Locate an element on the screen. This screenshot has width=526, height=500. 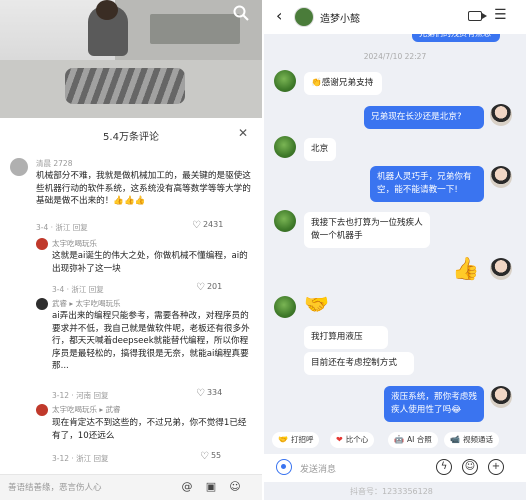
comment-author: 清晨 2728 is located at coordinates (54, 163).